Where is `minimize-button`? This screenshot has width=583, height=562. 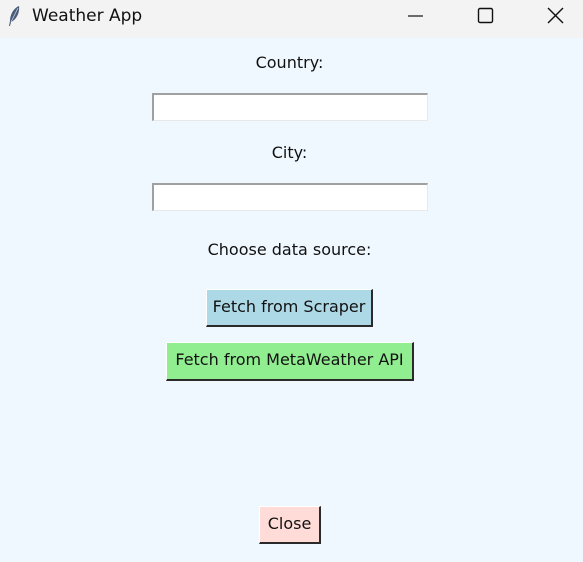 minimize-button is located at coordinates (415, 16).